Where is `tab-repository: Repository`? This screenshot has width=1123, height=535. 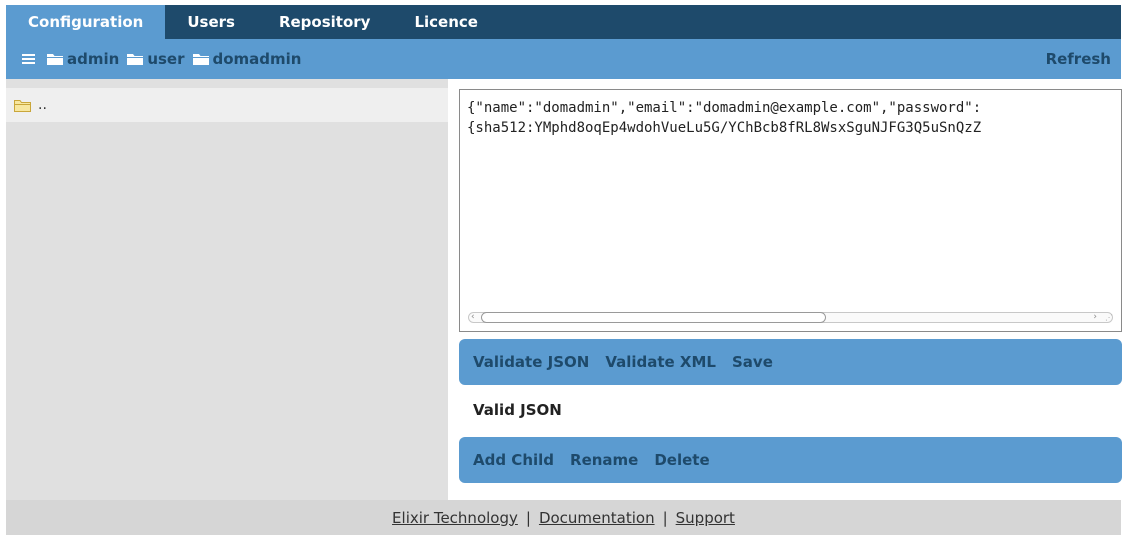 tab-repository: Repository is located at coordinates (325, 22).